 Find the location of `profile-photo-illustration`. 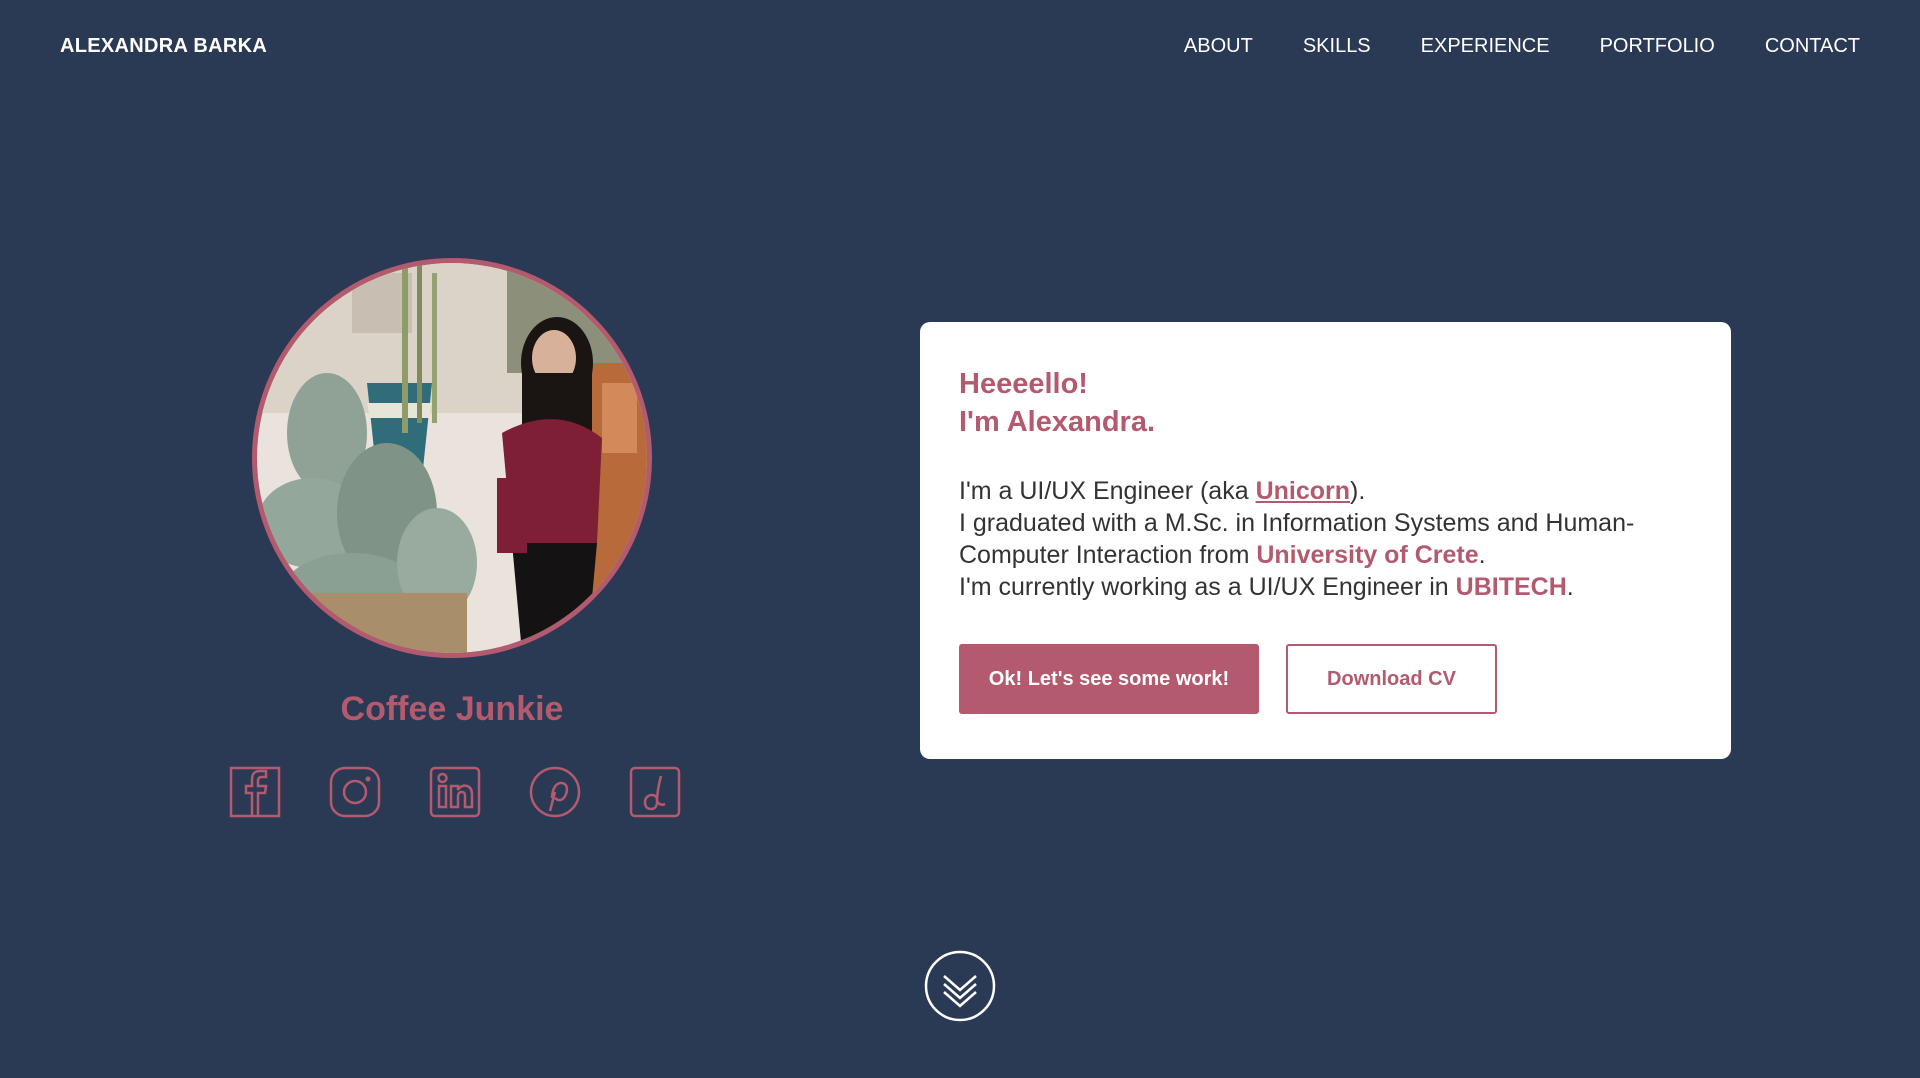

profile-photo-illustration is located at coordinates (452, 458).